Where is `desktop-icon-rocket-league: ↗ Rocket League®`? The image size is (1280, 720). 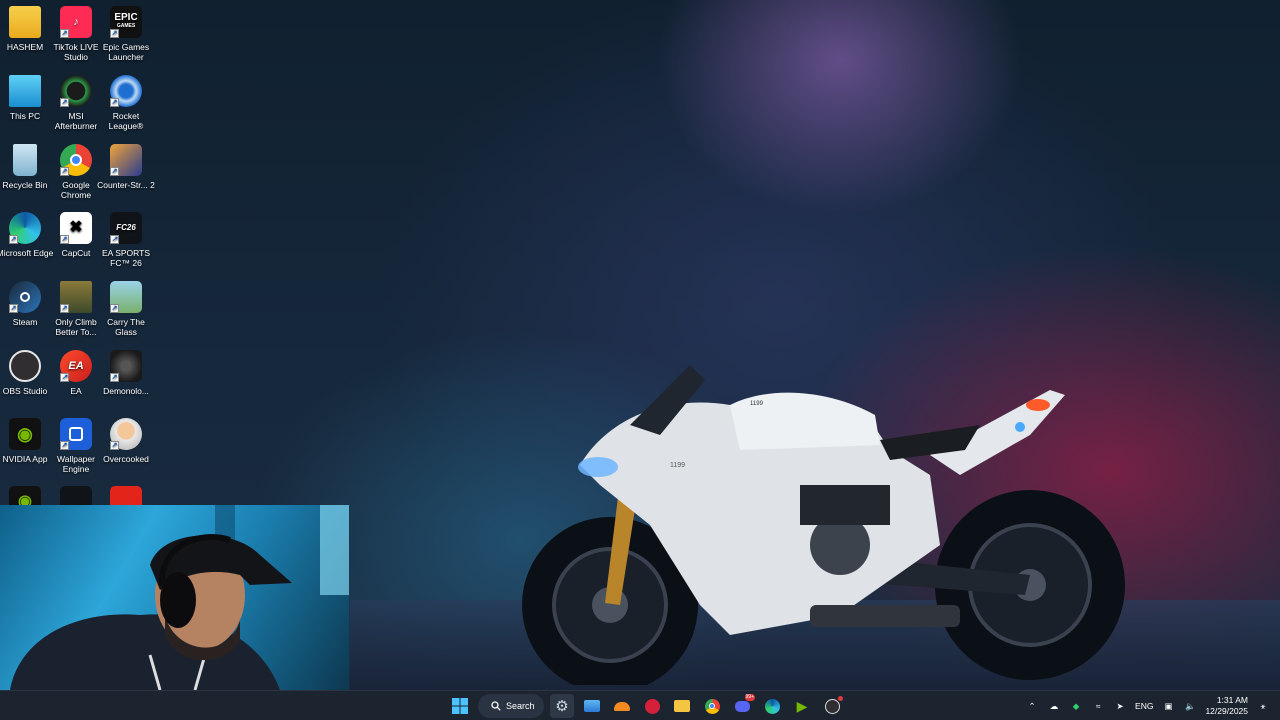 desktop-icon-rocket-league: ↗ Rocket League® is located at coordinates (126, 103).